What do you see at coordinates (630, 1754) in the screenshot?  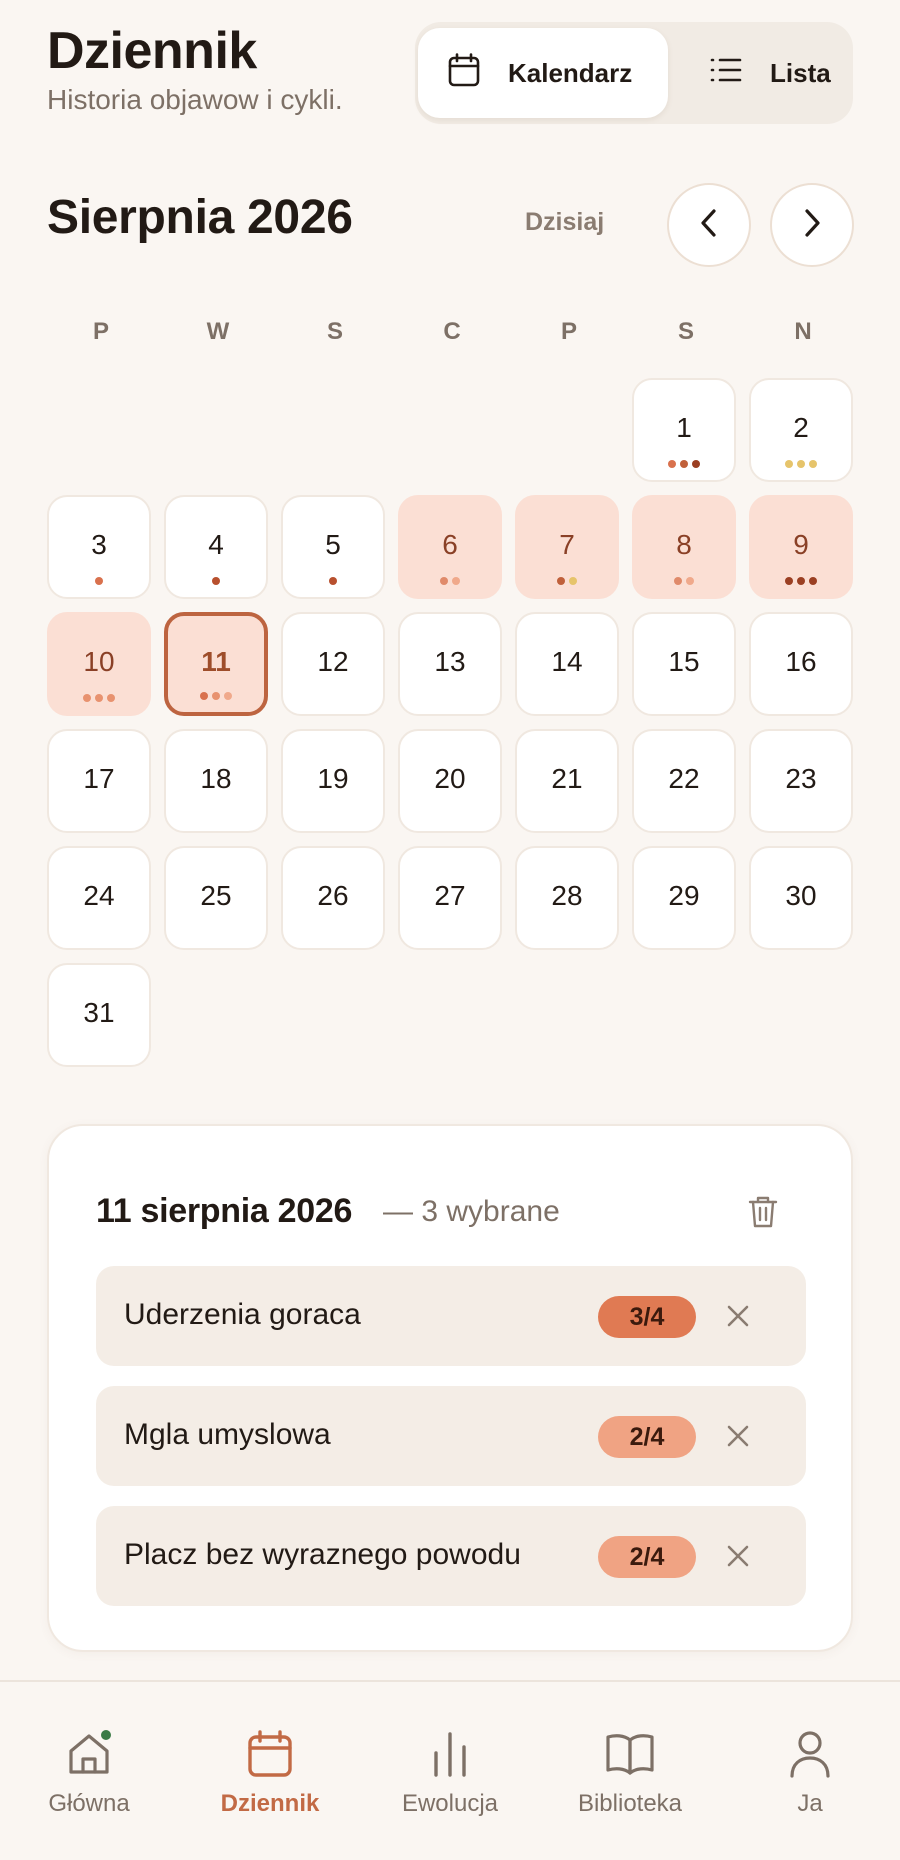 I see `book-icon` at bounding box center [630, 1754].